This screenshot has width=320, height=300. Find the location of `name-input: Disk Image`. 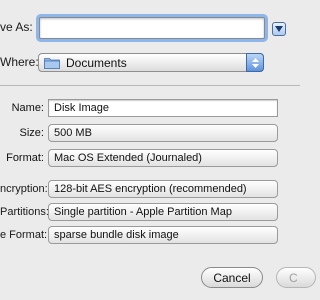

name-input: Disk Image is located at coordinates (163, 108).